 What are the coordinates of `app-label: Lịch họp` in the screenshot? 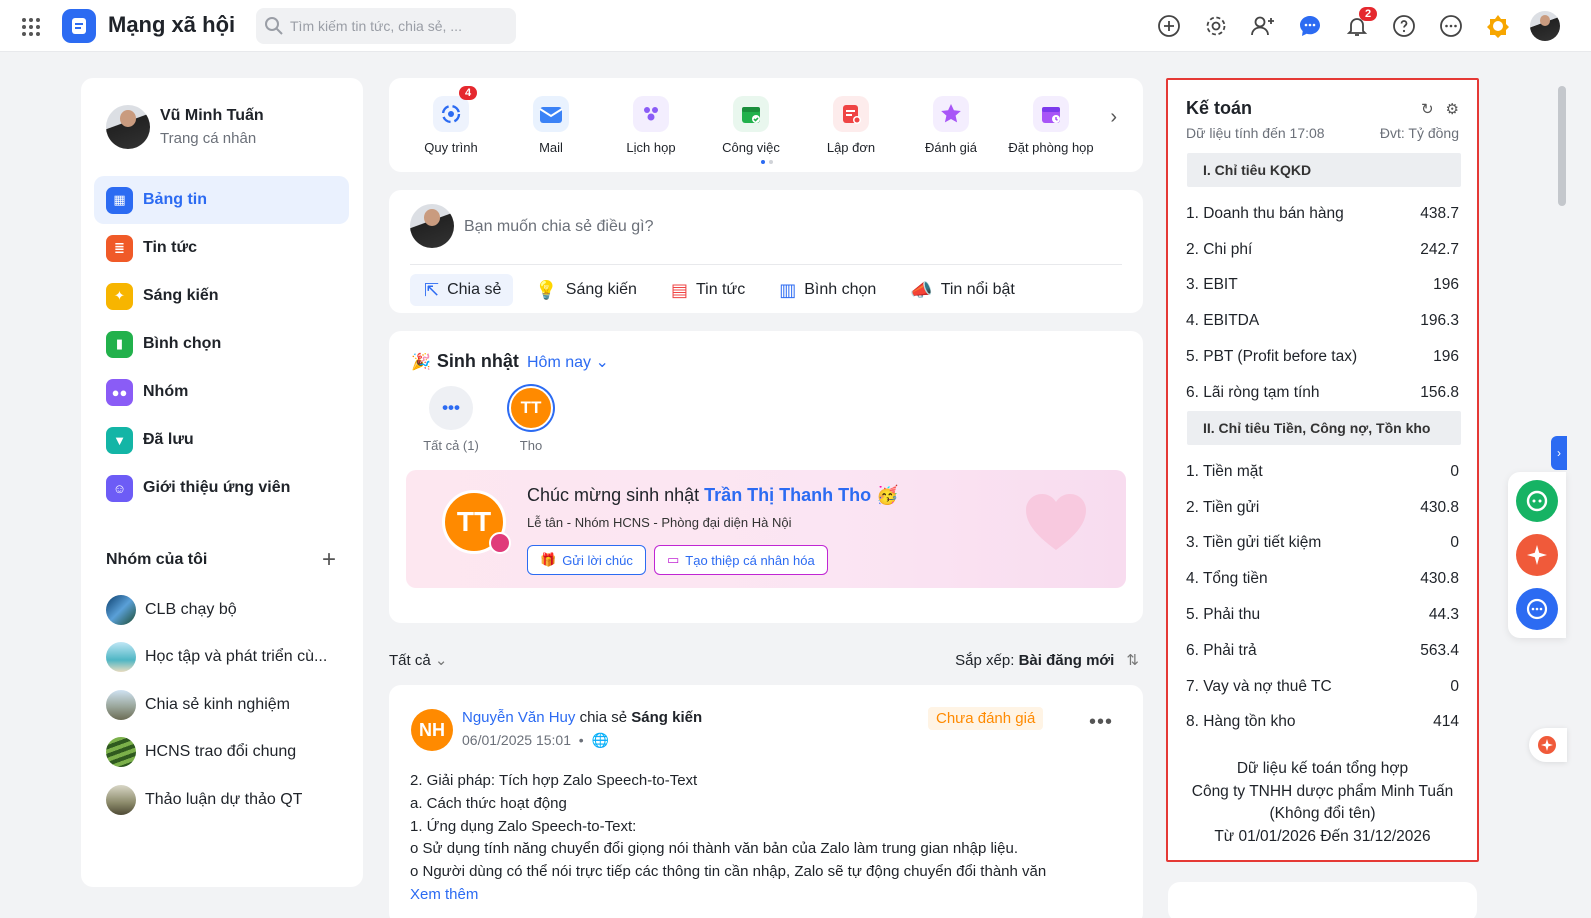 It's located at (651, 147).